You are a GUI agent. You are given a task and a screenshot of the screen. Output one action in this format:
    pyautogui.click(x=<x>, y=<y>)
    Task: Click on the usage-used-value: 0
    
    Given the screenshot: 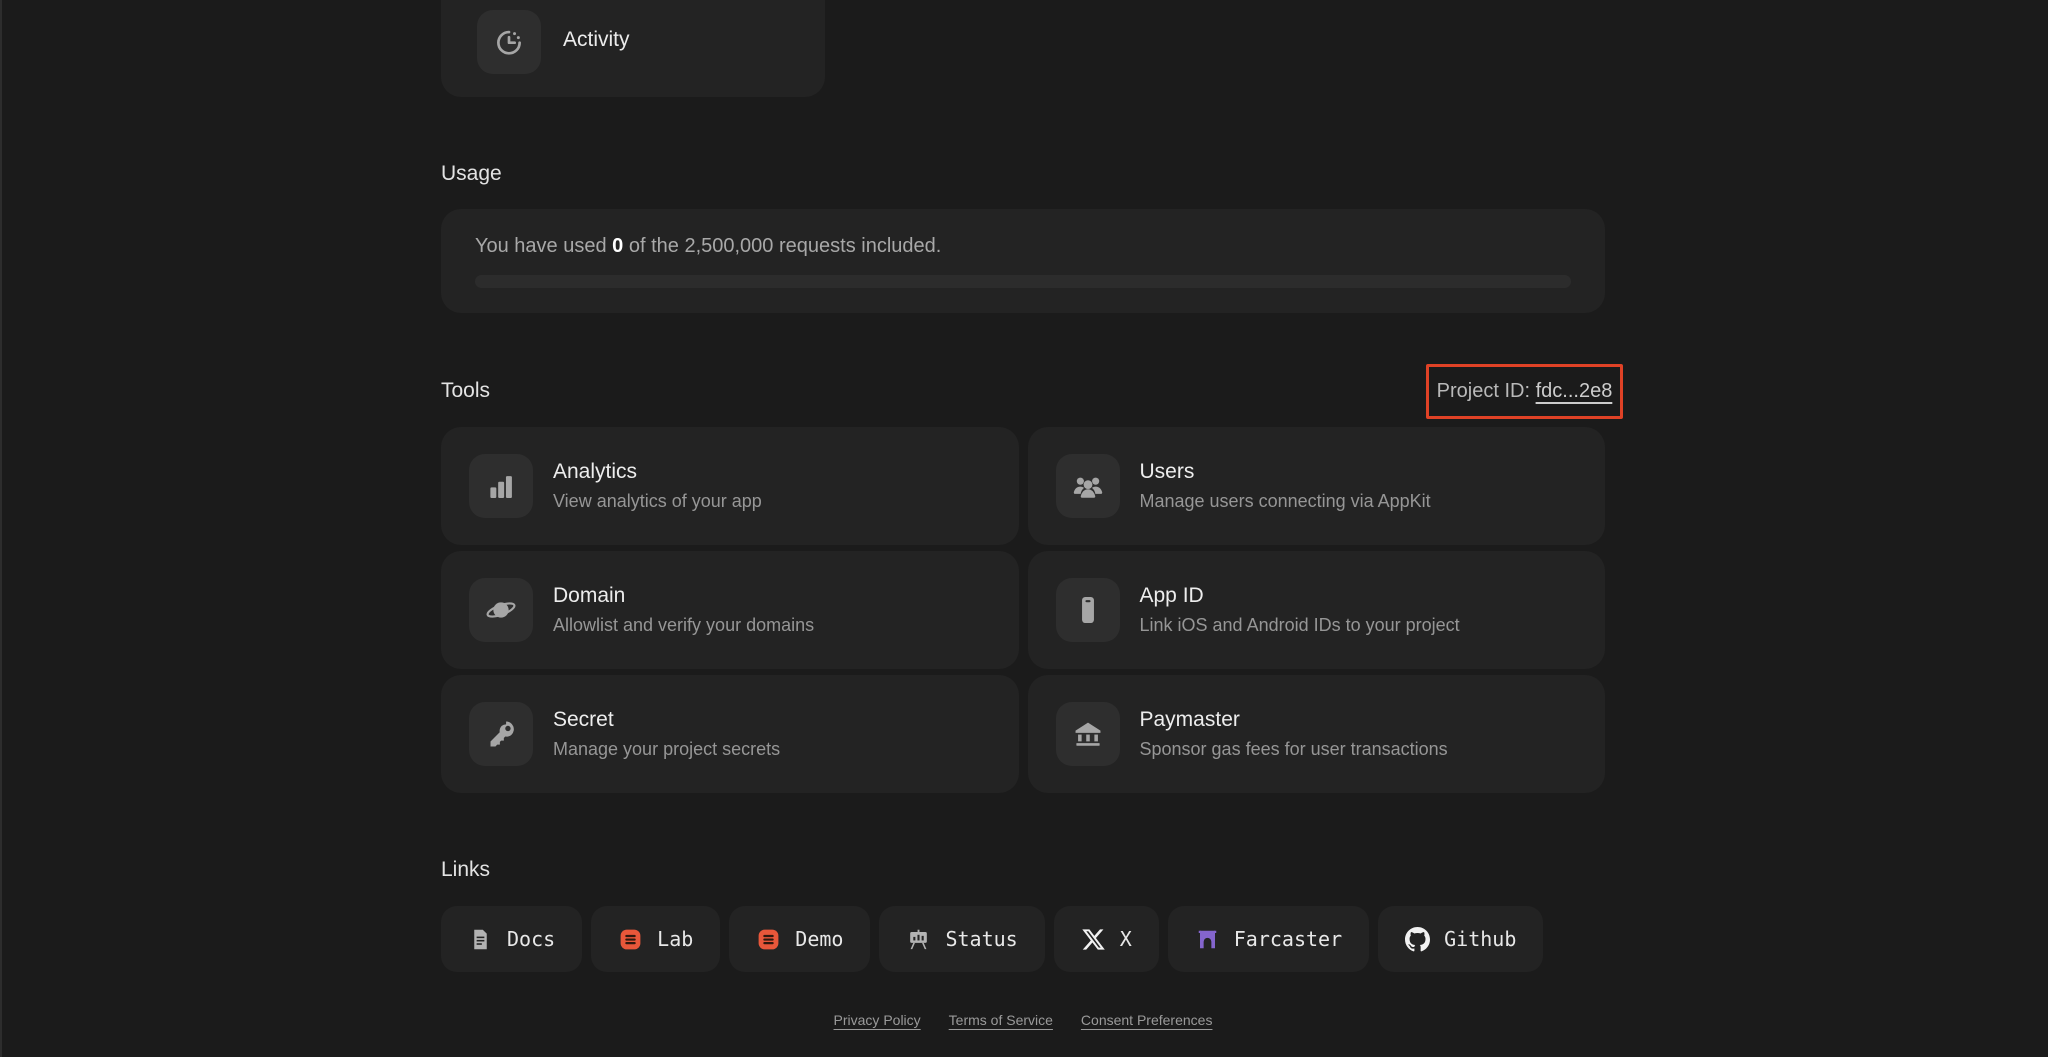 What is the action you would take?
    pyautogui.click(x=618, y=246)
    